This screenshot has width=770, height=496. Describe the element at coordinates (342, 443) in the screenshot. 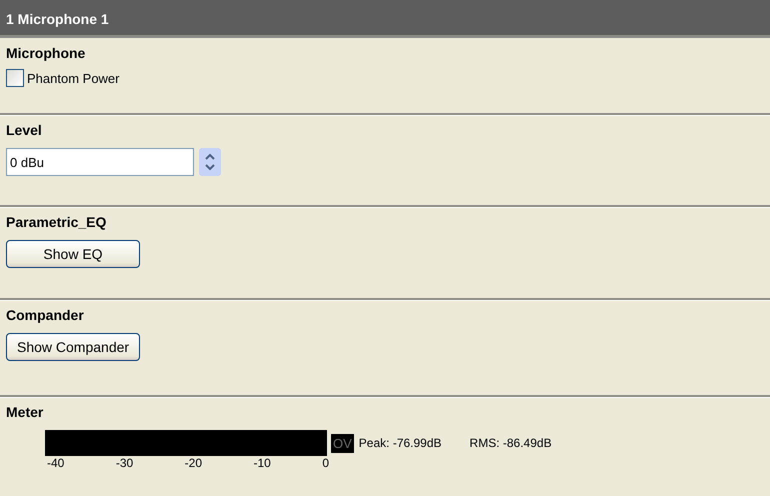

I see `overload-indicator: OV` at that location.